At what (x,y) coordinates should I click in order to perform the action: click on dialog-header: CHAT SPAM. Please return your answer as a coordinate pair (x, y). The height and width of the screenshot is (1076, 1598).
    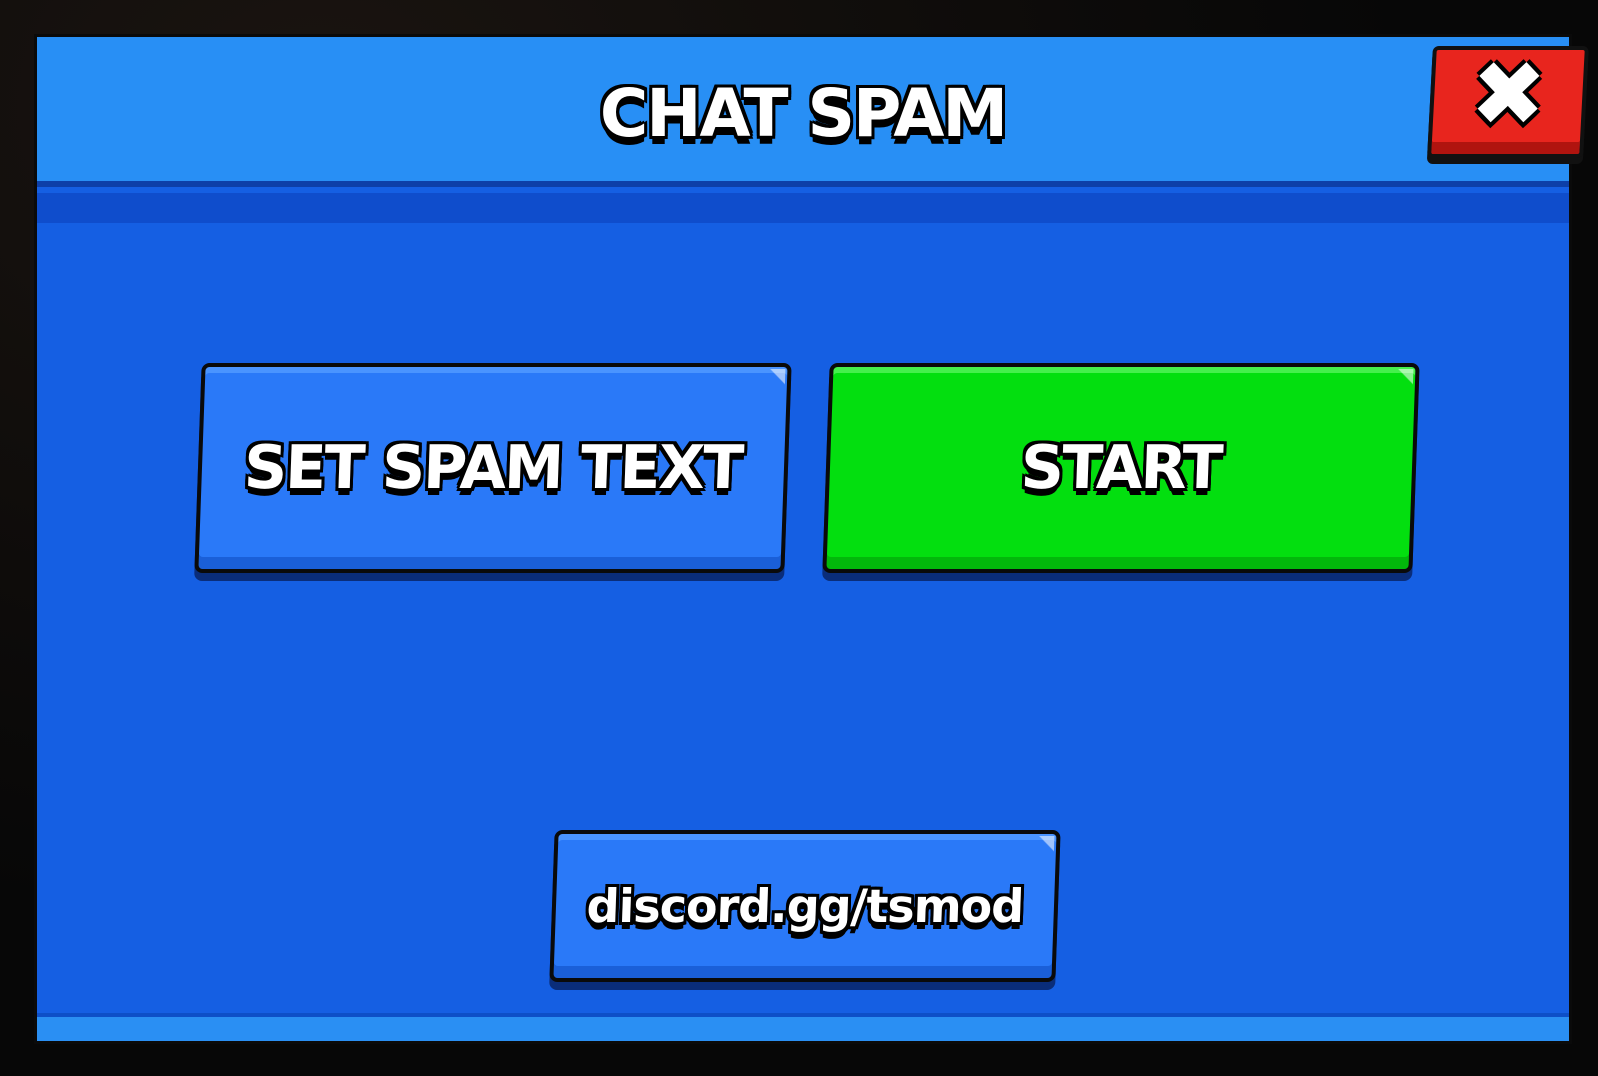
    Looking at the image, I should click on (803, 112).